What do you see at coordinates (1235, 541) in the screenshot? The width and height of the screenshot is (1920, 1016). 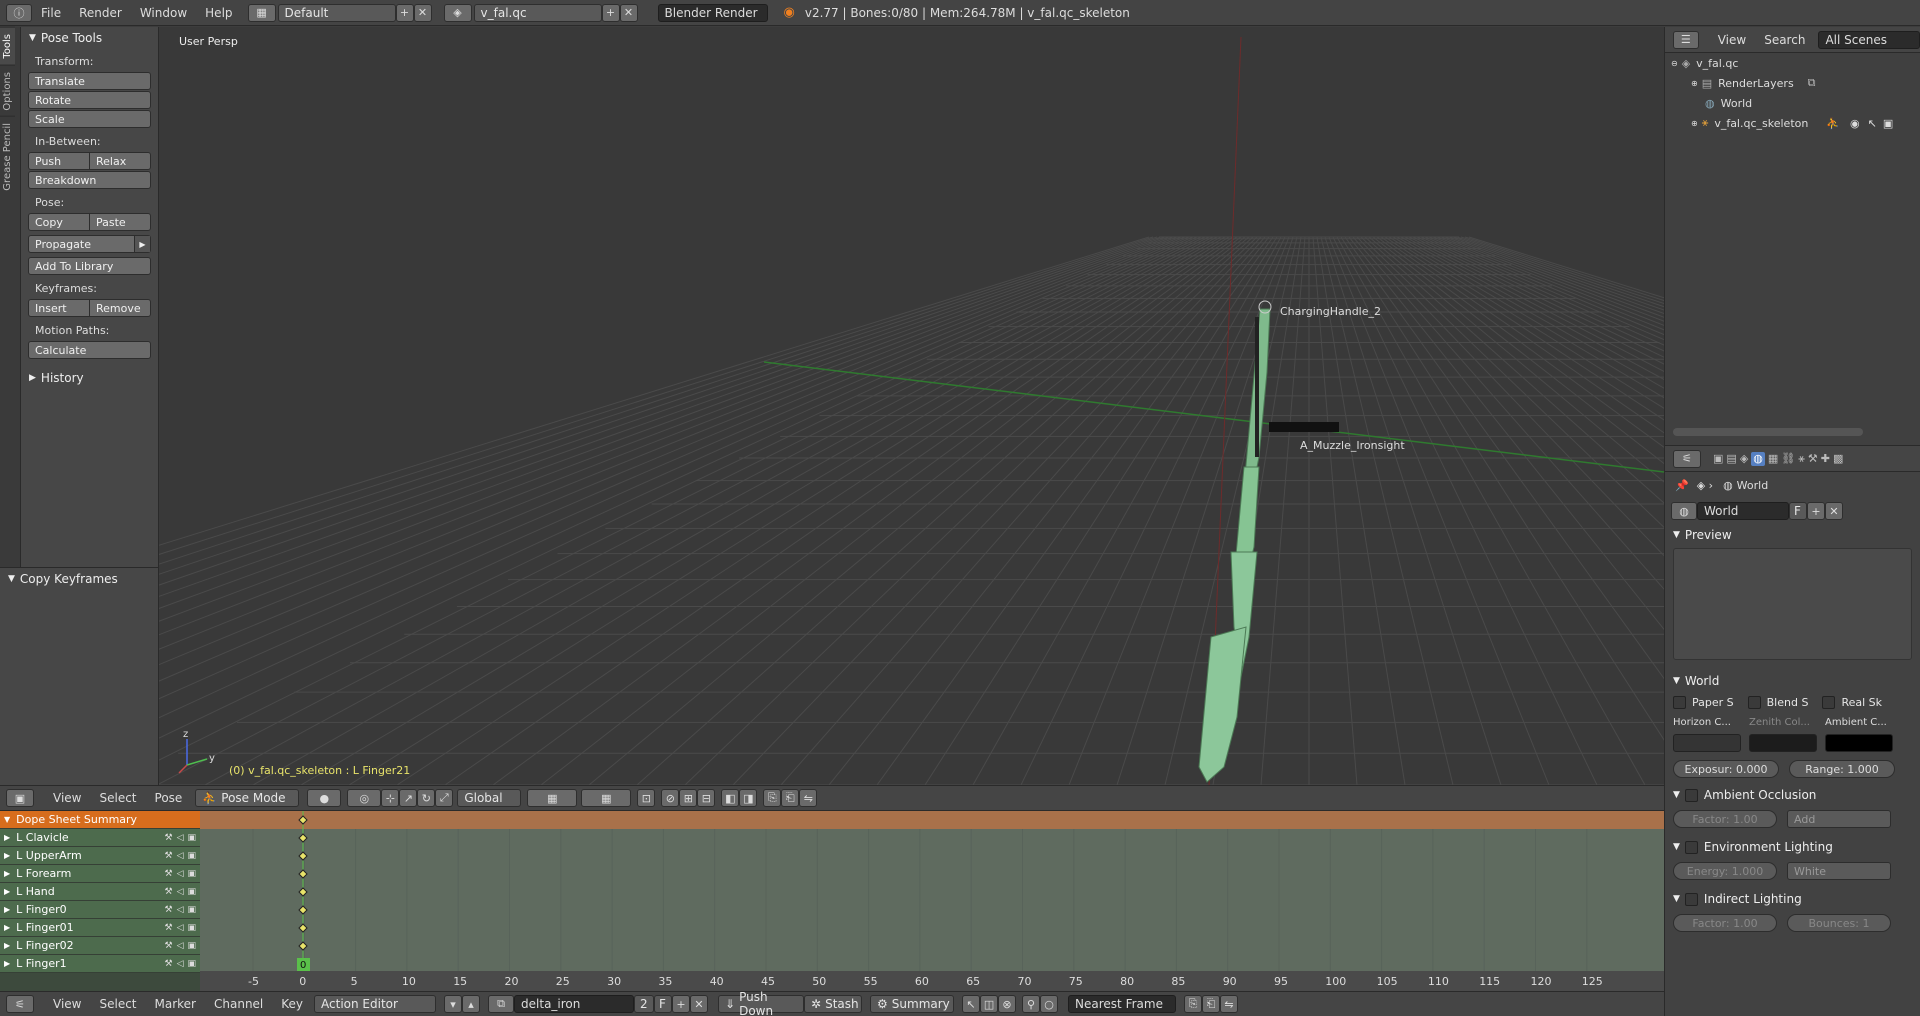 I see `rifle-mesh` at bounding box center [1235, 541].